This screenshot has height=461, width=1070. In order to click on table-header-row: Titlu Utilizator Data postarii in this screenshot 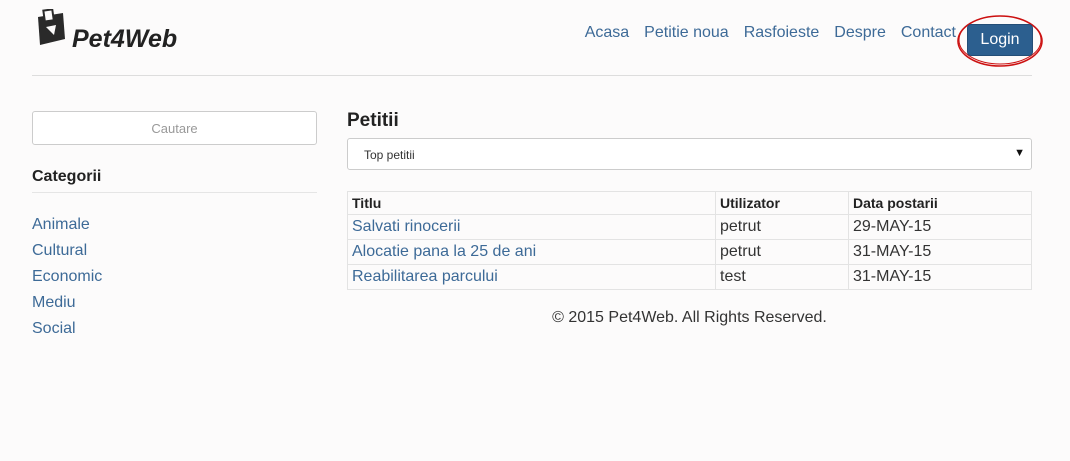, I will do `click(689, 203)`.